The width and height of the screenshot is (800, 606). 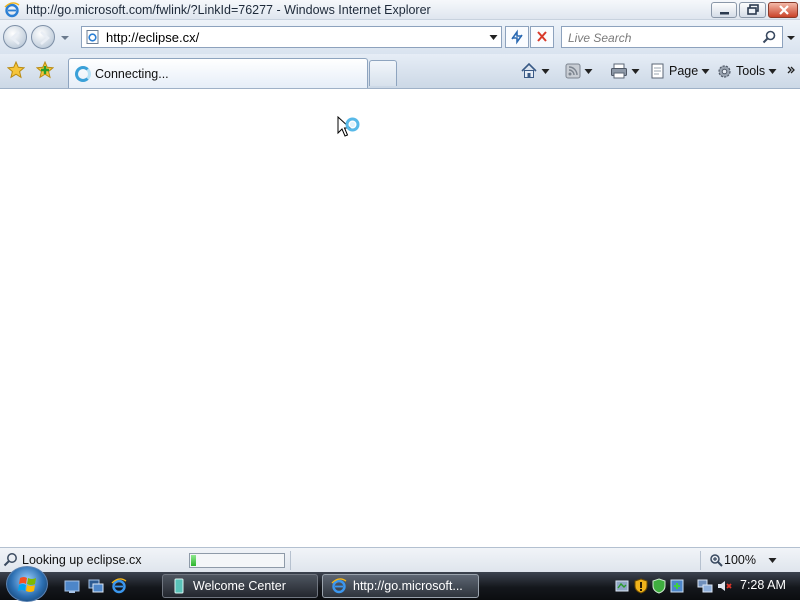 I want to click on progress-fill, so click(x=193, y=560).